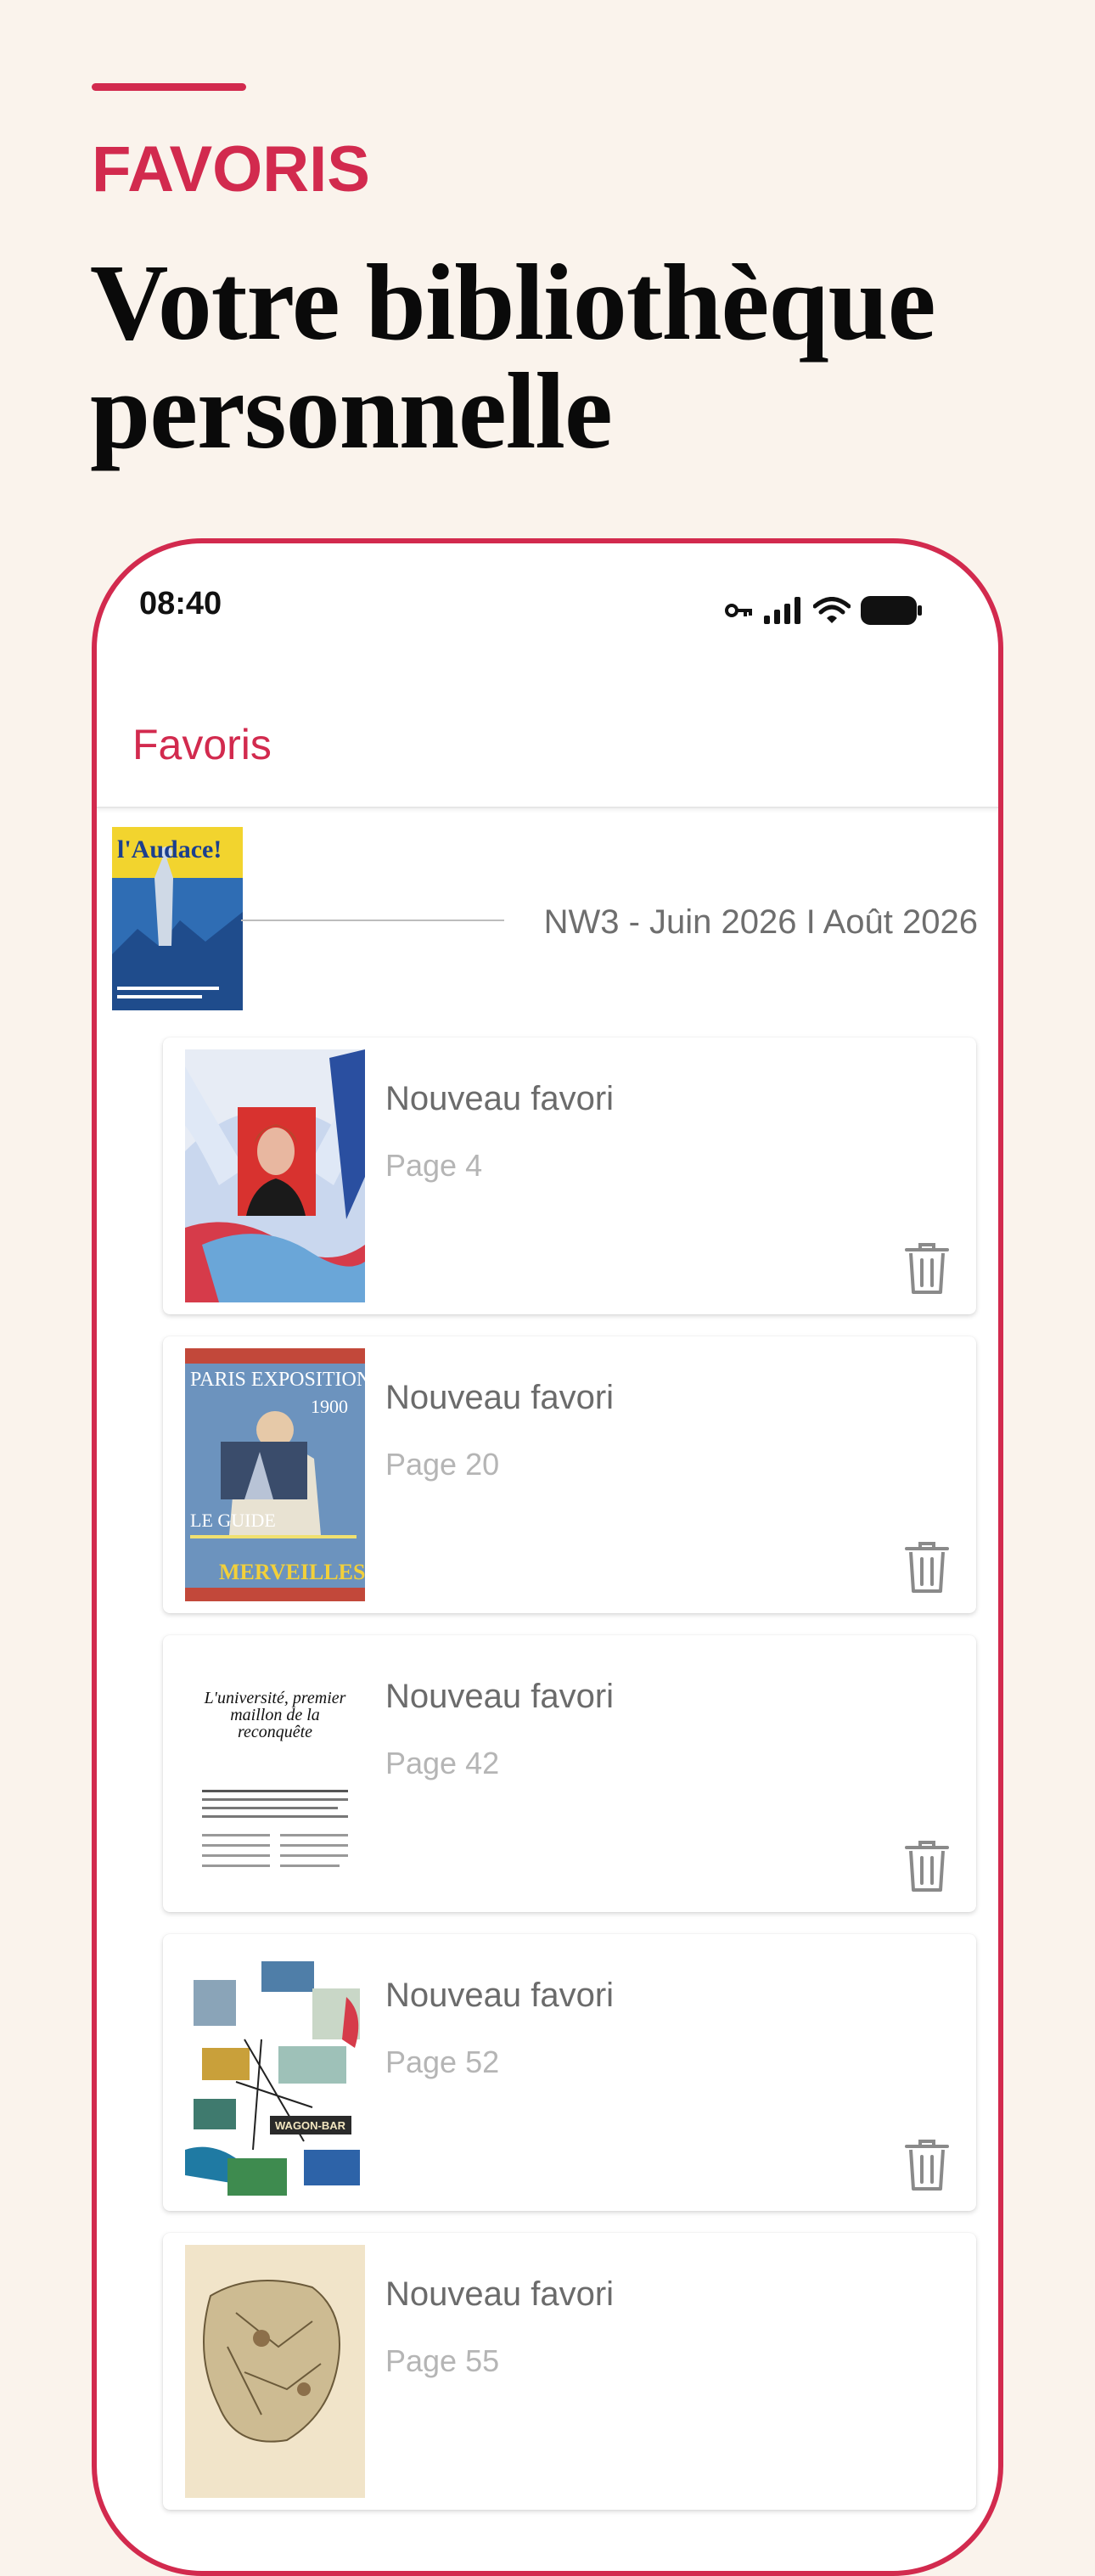 The height and width of the screenshot is (2576, 1095). What do you see at coordinates (434, 1165) in the screenshot?
I see `favorite-page: Page 4` at bounding box center [434, 1165].